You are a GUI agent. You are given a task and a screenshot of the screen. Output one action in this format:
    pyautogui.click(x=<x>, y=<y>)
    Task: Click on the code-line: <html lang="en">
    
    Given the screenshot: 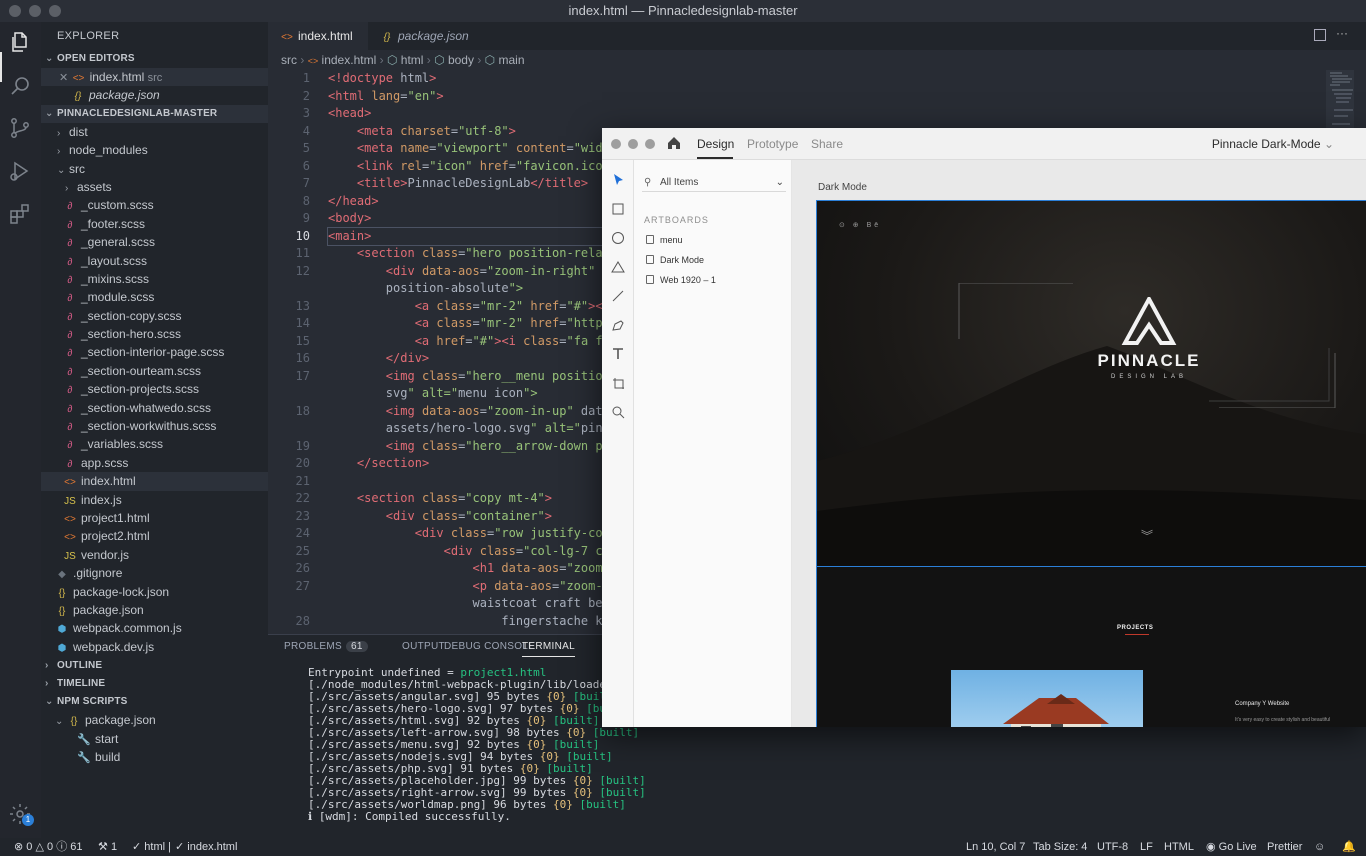 What is the action you would take?
    pyautogui.click(x=469, y=97)
    